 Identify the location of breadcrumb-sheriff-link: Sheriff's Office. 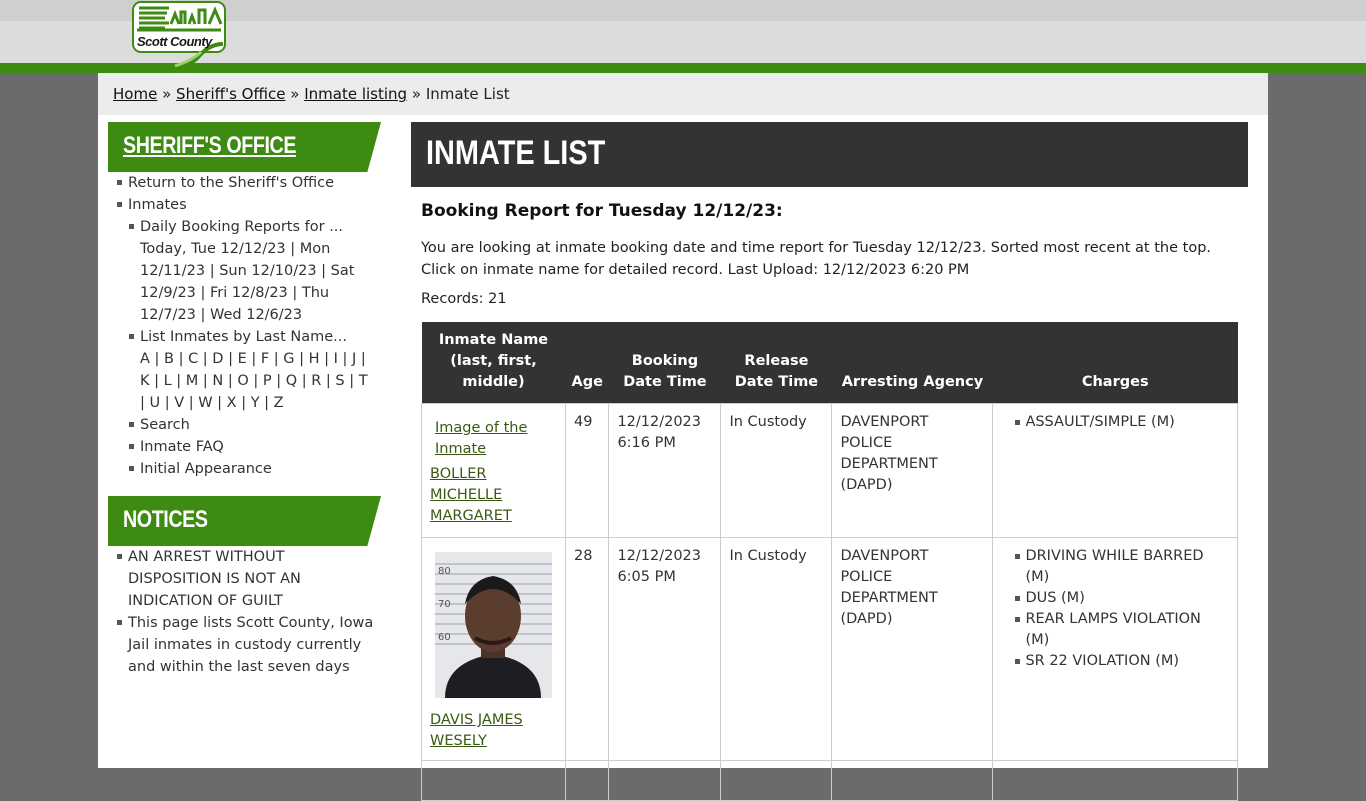
(230, 94).